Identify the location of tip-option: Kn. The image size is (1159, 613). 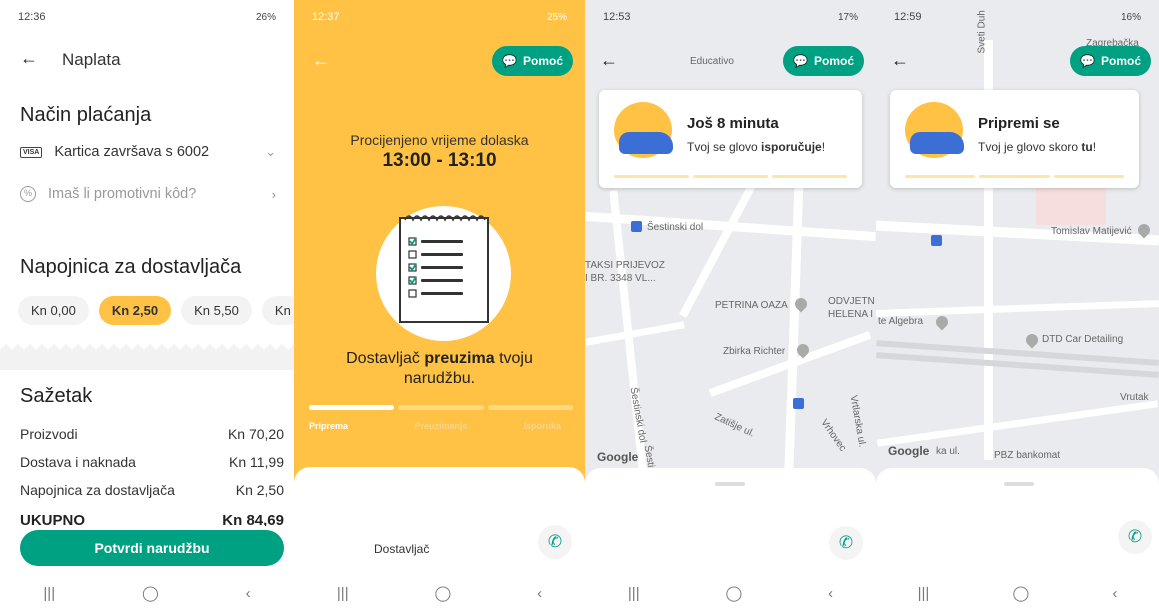
(277, 310).